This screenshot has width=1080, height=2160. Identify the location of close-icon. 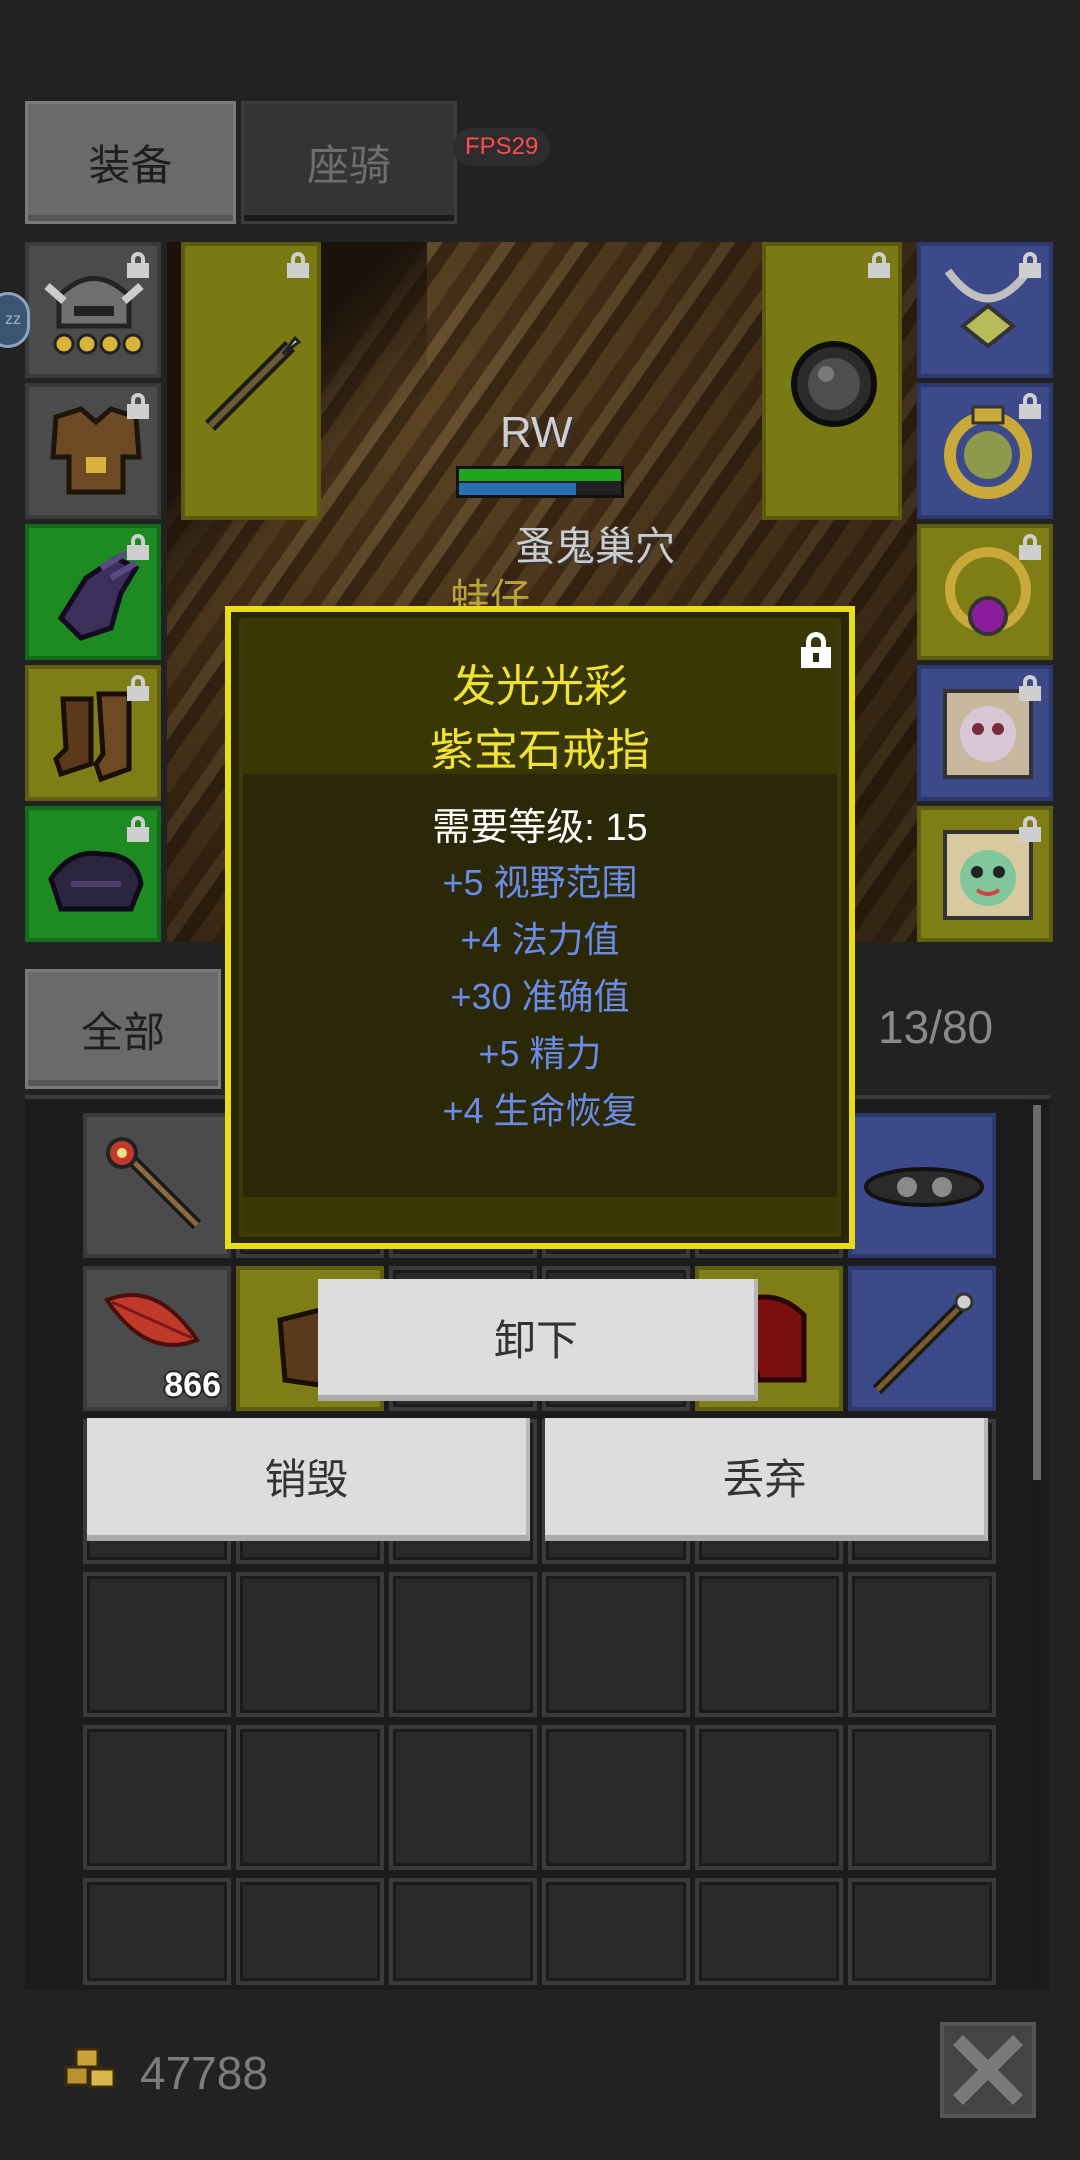
(988, 2070).